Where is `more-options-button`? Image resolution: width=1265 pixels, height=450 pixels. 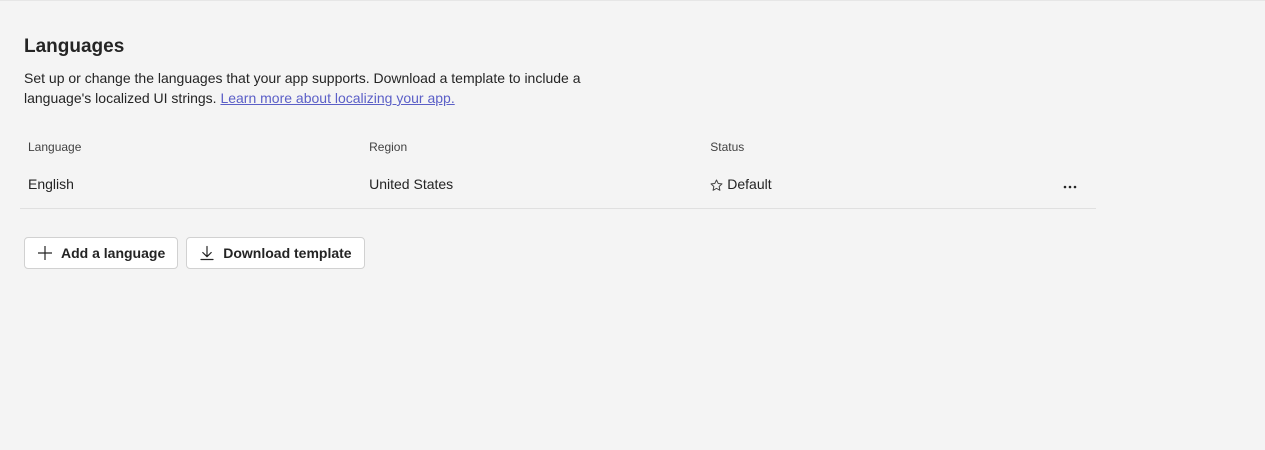 more-options-button is located at coordinates (1070, 184).